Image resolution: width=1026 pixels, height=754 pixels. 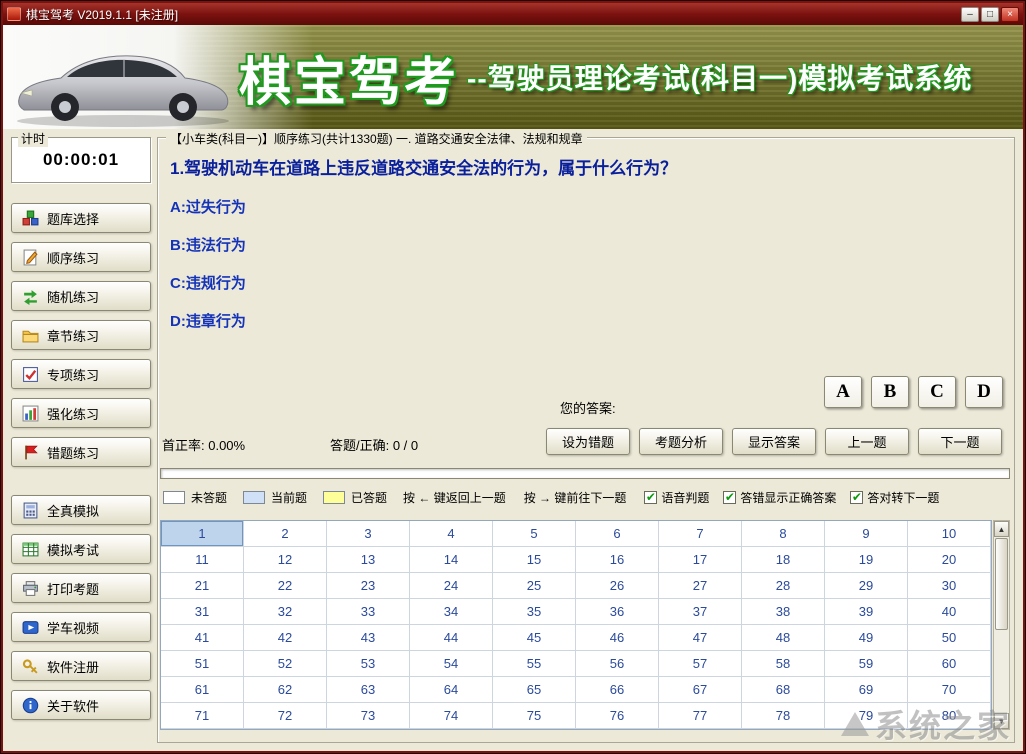 I want to click on question-cell-1: 1, so click(x=202, y=534).